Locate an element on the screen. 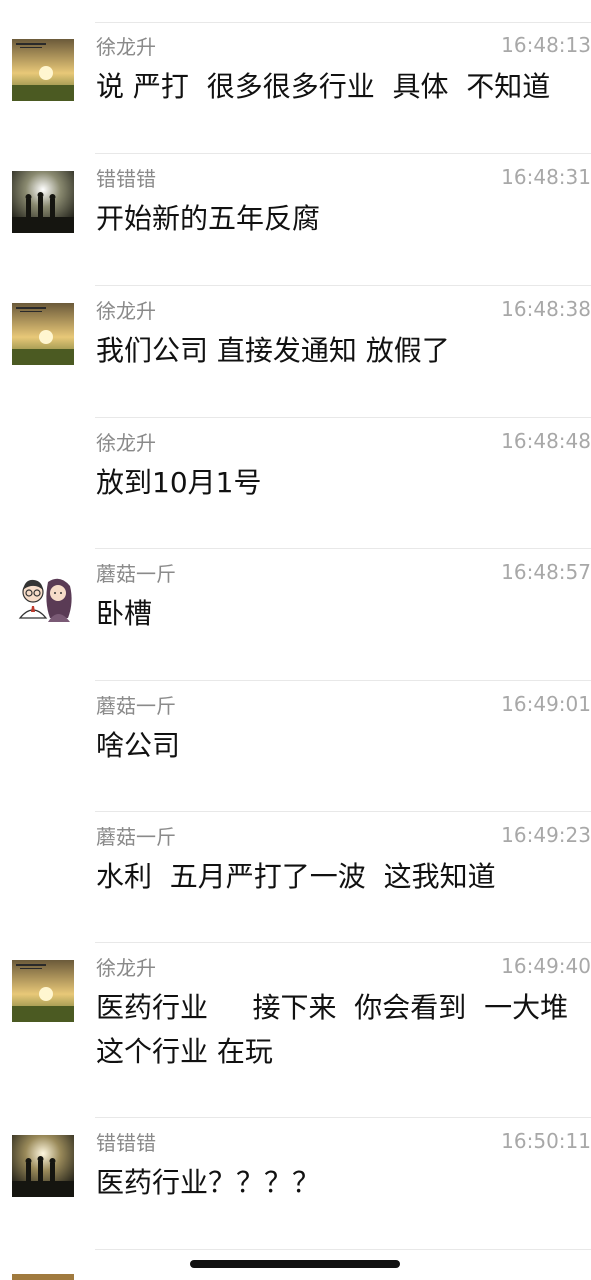  message-text: 医药行业？？？？ is located at coordinates (208, 1182).